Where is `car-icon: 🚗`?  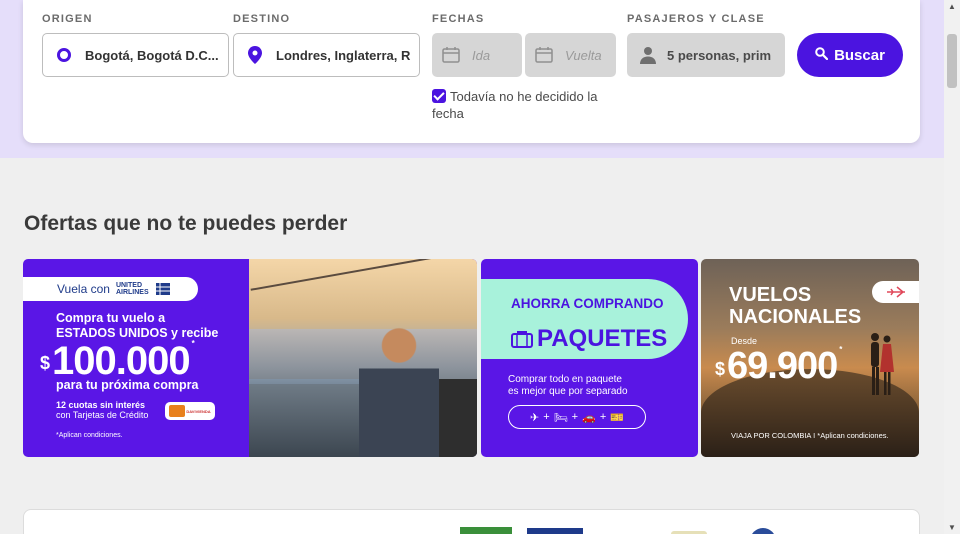 car-icon: 🚗 is located at coordinates (589, 417).